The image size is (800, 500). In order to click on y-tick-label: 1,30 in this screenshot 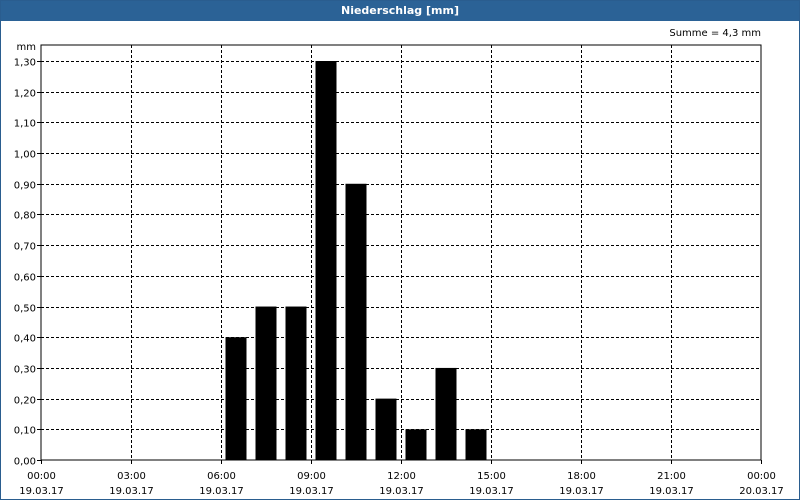, I will do `click(25, 63)`.